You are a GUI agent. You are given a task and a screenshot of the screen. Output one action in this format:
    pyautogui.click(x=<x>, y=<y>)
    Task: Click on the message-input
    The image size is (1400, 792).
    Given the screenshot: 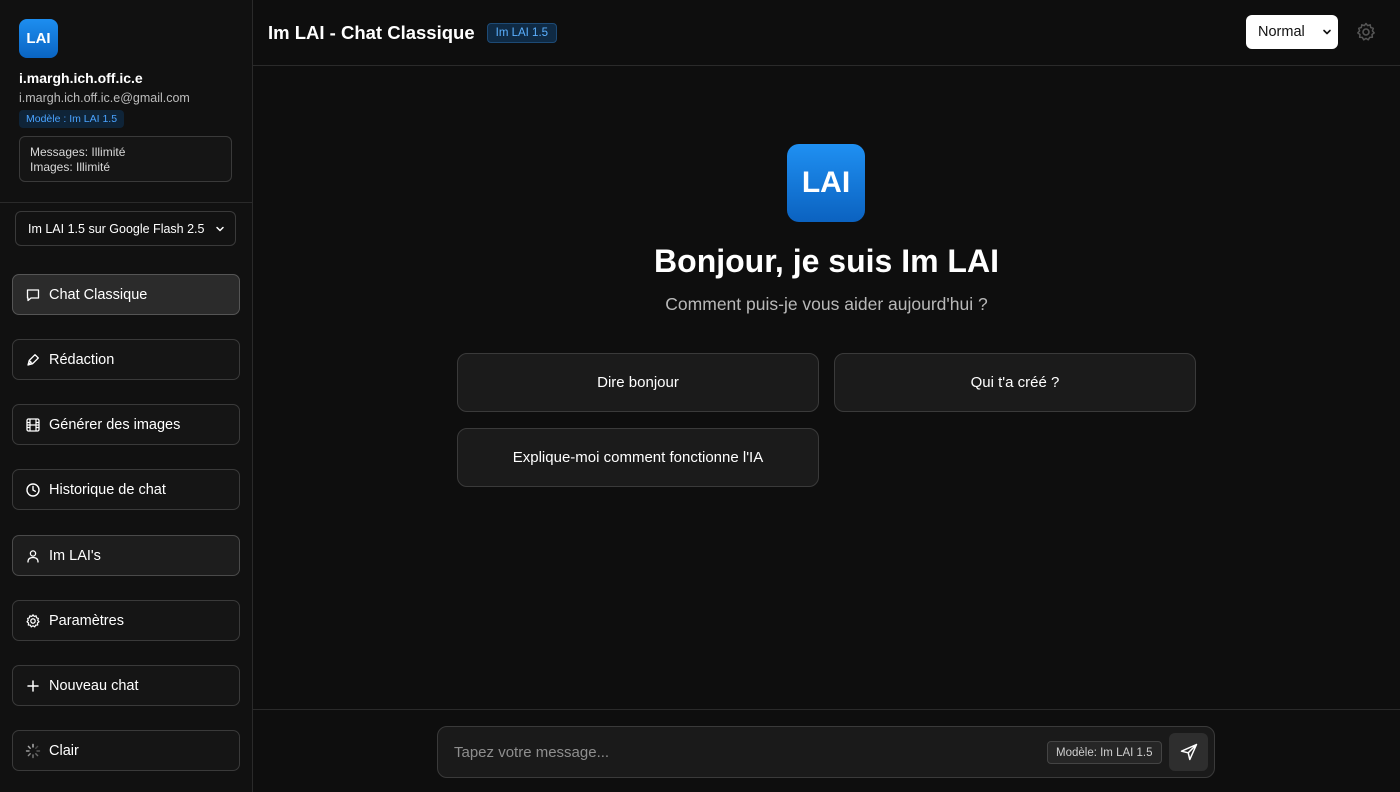 What is the action you would take?
    pyautogui.click(x=738, y=752)
    